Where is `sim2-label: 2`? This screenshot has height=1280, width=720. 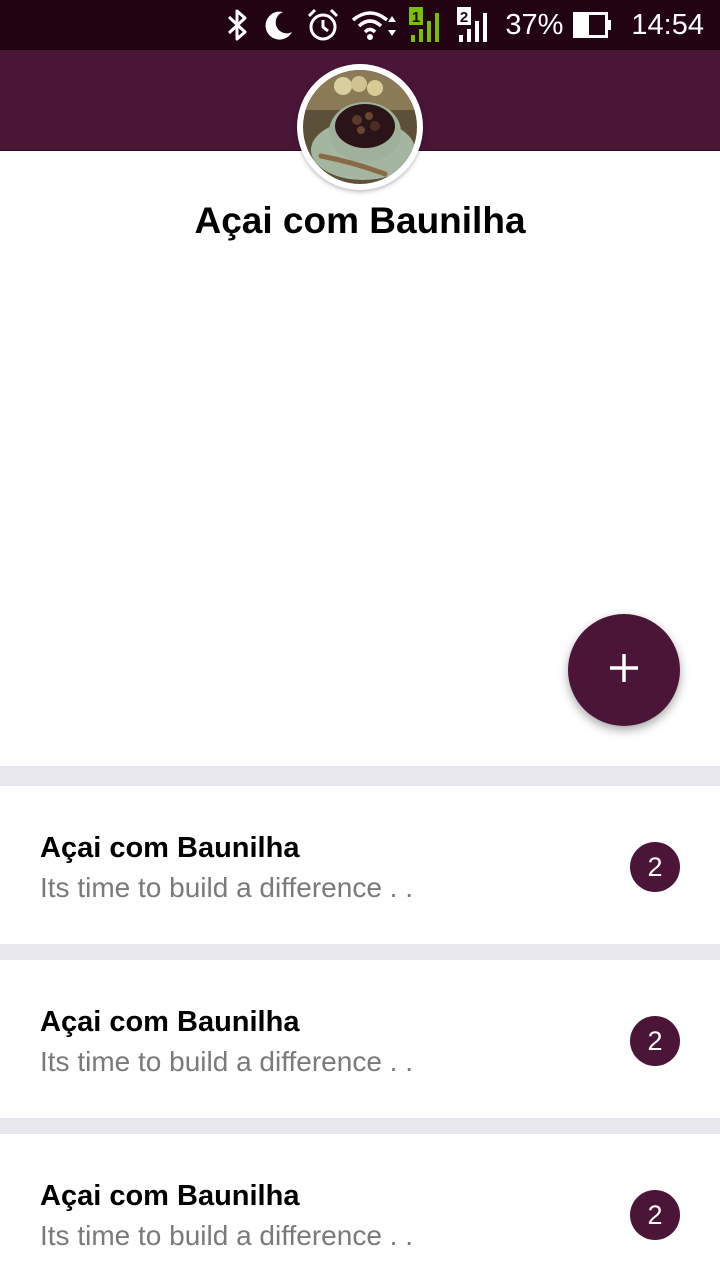 sim2-label: 2 is located at coordinates (464, 17).